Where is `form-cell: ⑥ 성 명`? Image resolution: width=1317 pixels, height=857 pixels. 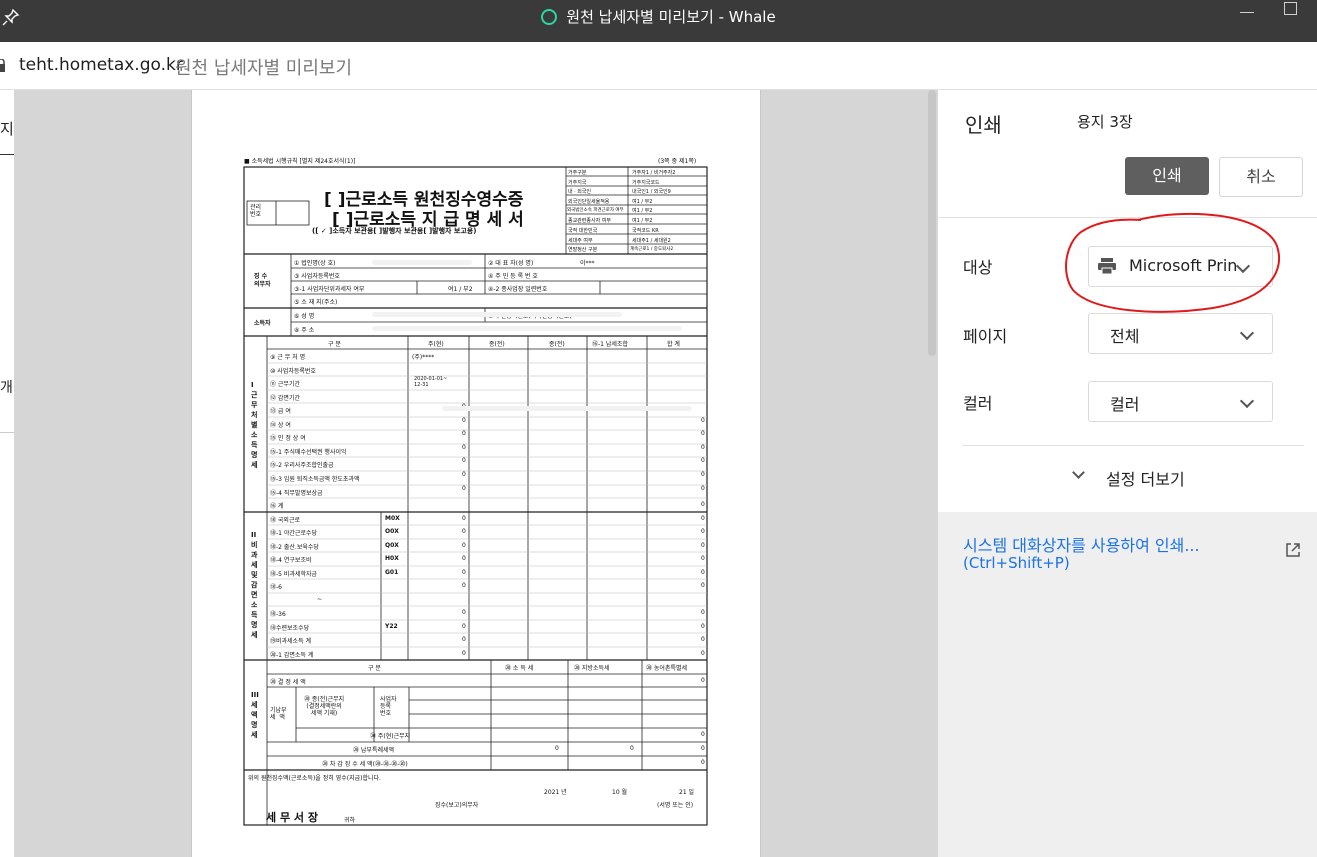
form-cell: ⑥ 성 명 is located at coordinates (304, 316).